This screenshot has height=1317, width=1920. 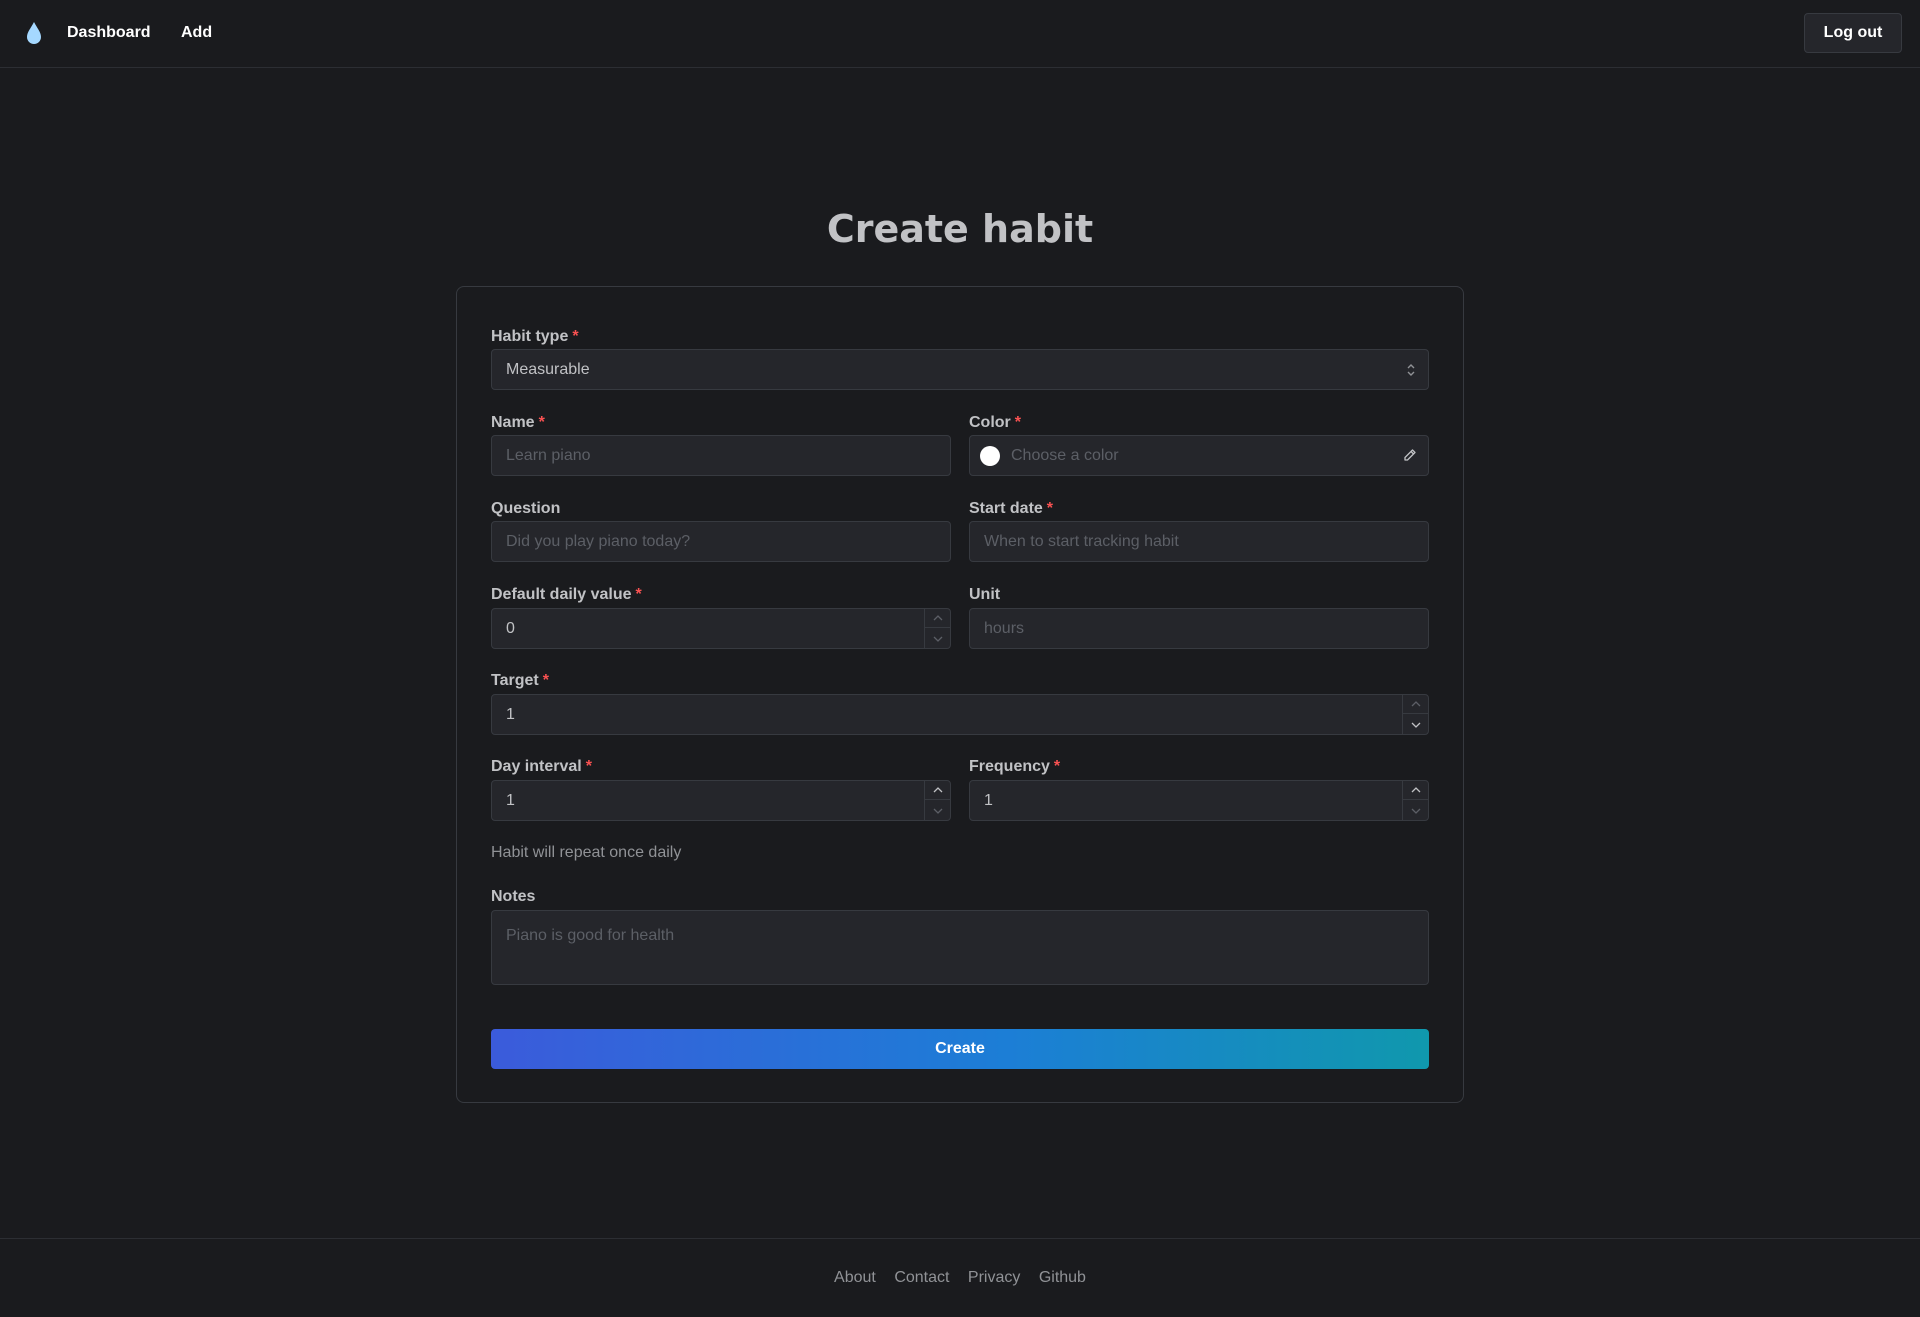 I want to click on habit-type-select: Measurable, so click(x=960, y=369).